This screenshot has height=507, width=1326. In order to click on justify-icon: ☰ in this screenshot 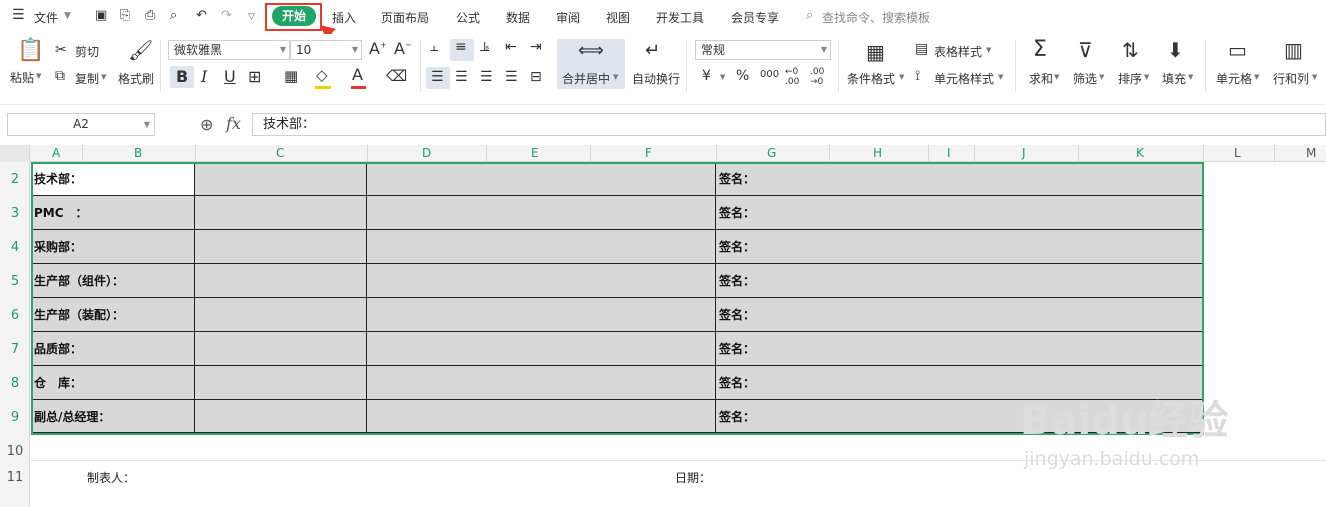, I will do `click(511, 77)`.